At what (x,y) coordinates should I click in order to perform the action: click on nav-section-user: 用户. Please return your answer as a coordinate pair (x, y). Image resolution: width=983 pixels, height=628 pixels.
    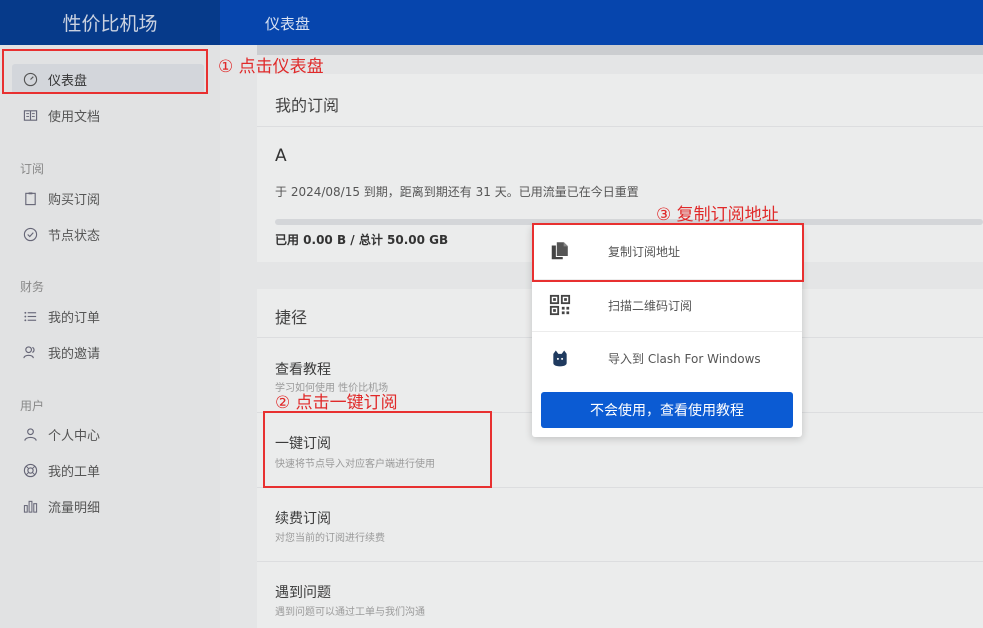
    Looking at the image, I should click on (32, 406).